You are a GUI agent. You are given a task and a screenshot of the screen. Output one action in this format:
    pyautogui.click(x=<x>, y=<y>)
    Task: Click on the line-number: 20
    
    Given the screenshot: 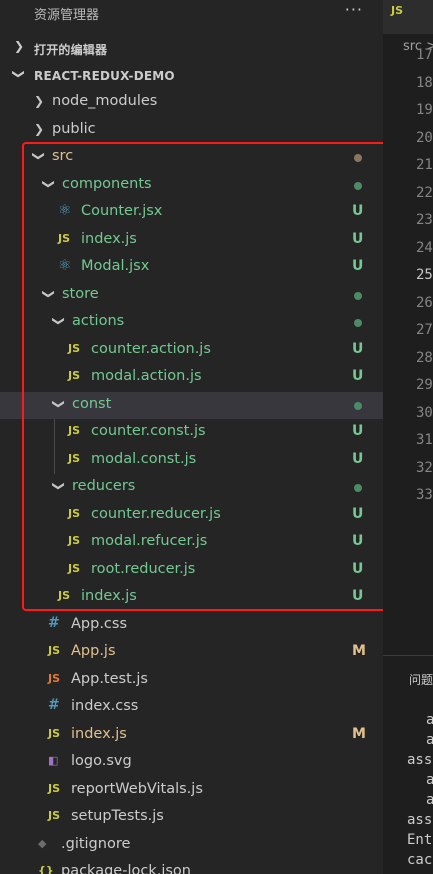 What is the action you would take?
    pyautogui.click(x=424, y=137)
    